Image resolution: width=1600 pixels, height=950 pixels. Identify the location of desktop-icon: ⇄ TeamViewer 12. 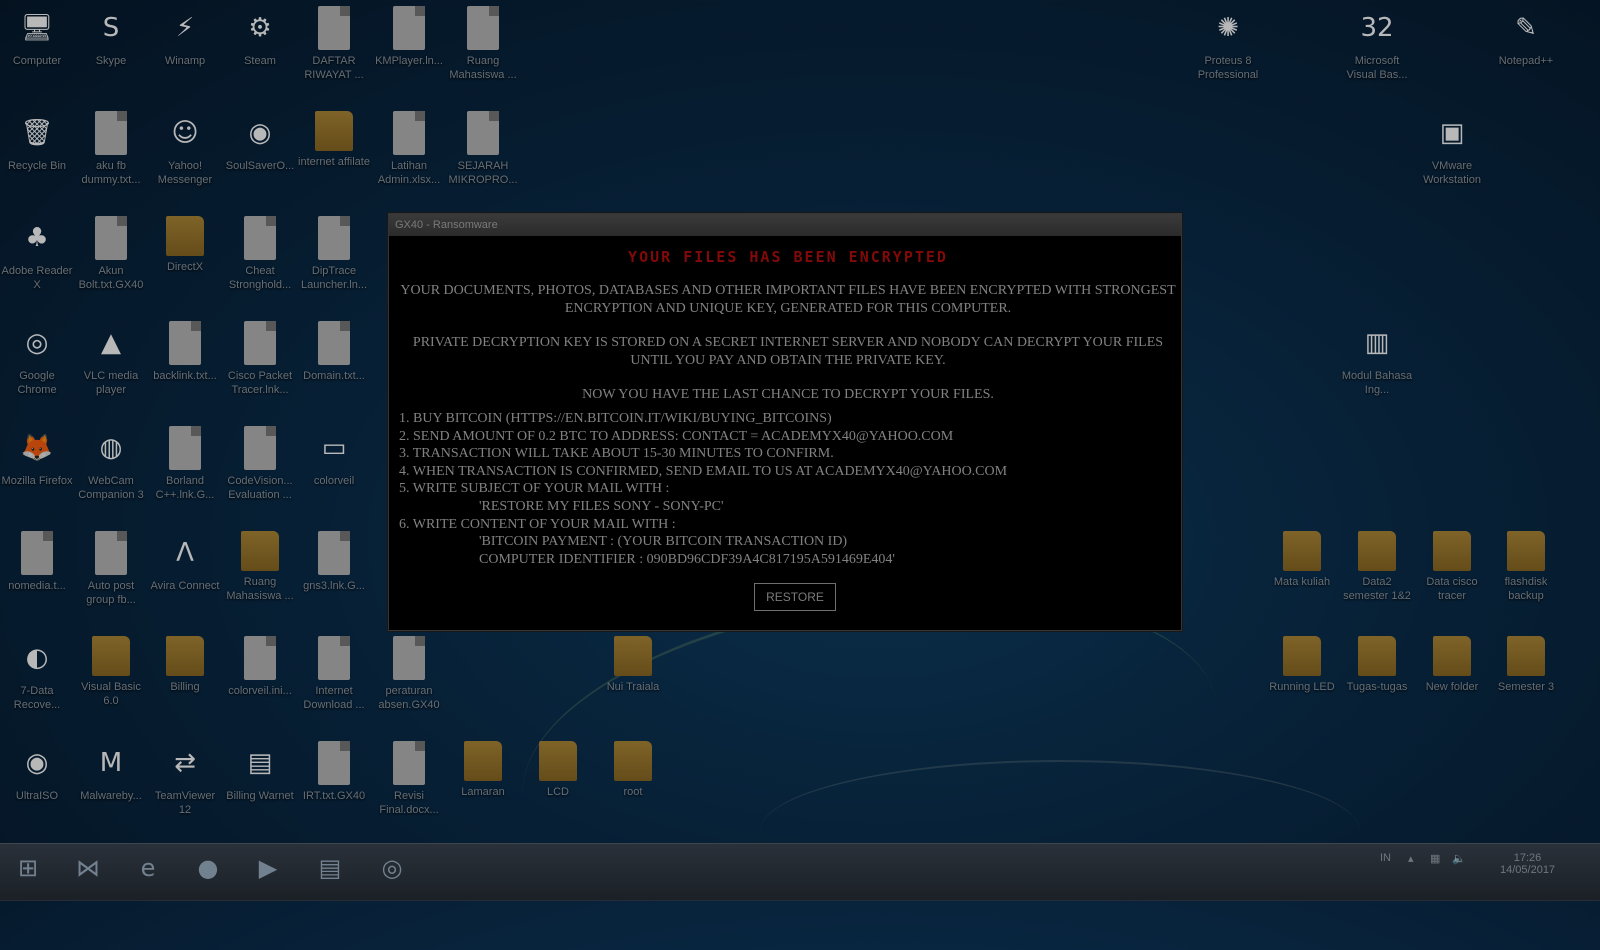
(185, 776).